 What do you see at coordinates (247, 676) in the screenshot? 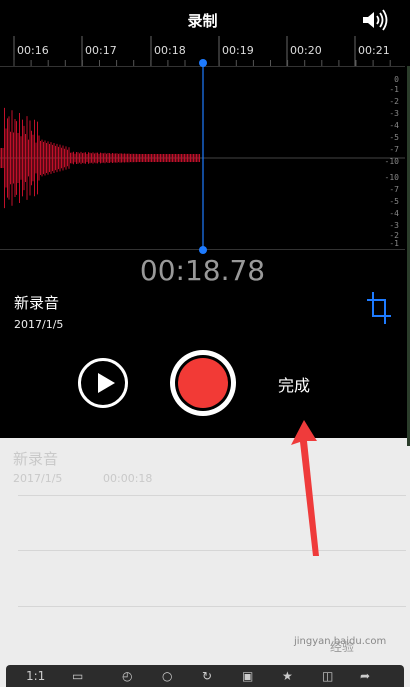
I see `save-icon: ▣` at bounding box center [247, 676].